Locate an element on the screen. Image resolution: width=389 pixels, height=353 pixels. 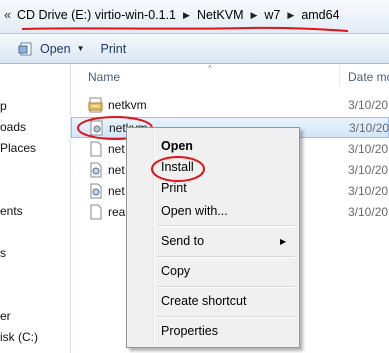
menu-item-send-to: Send to is located at coordinates (182, 241).